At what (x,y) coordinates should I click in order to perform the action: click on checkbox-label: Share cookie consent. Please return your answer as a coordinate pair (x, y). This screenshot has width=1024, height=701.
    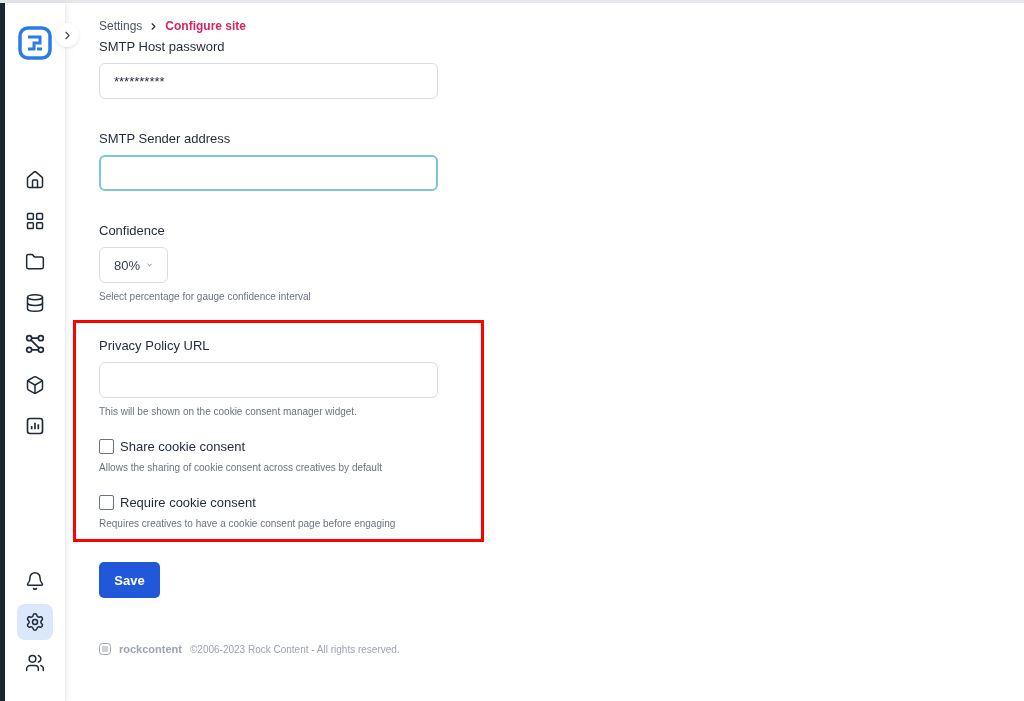
    Looking at the image, I should click on (183, 446).